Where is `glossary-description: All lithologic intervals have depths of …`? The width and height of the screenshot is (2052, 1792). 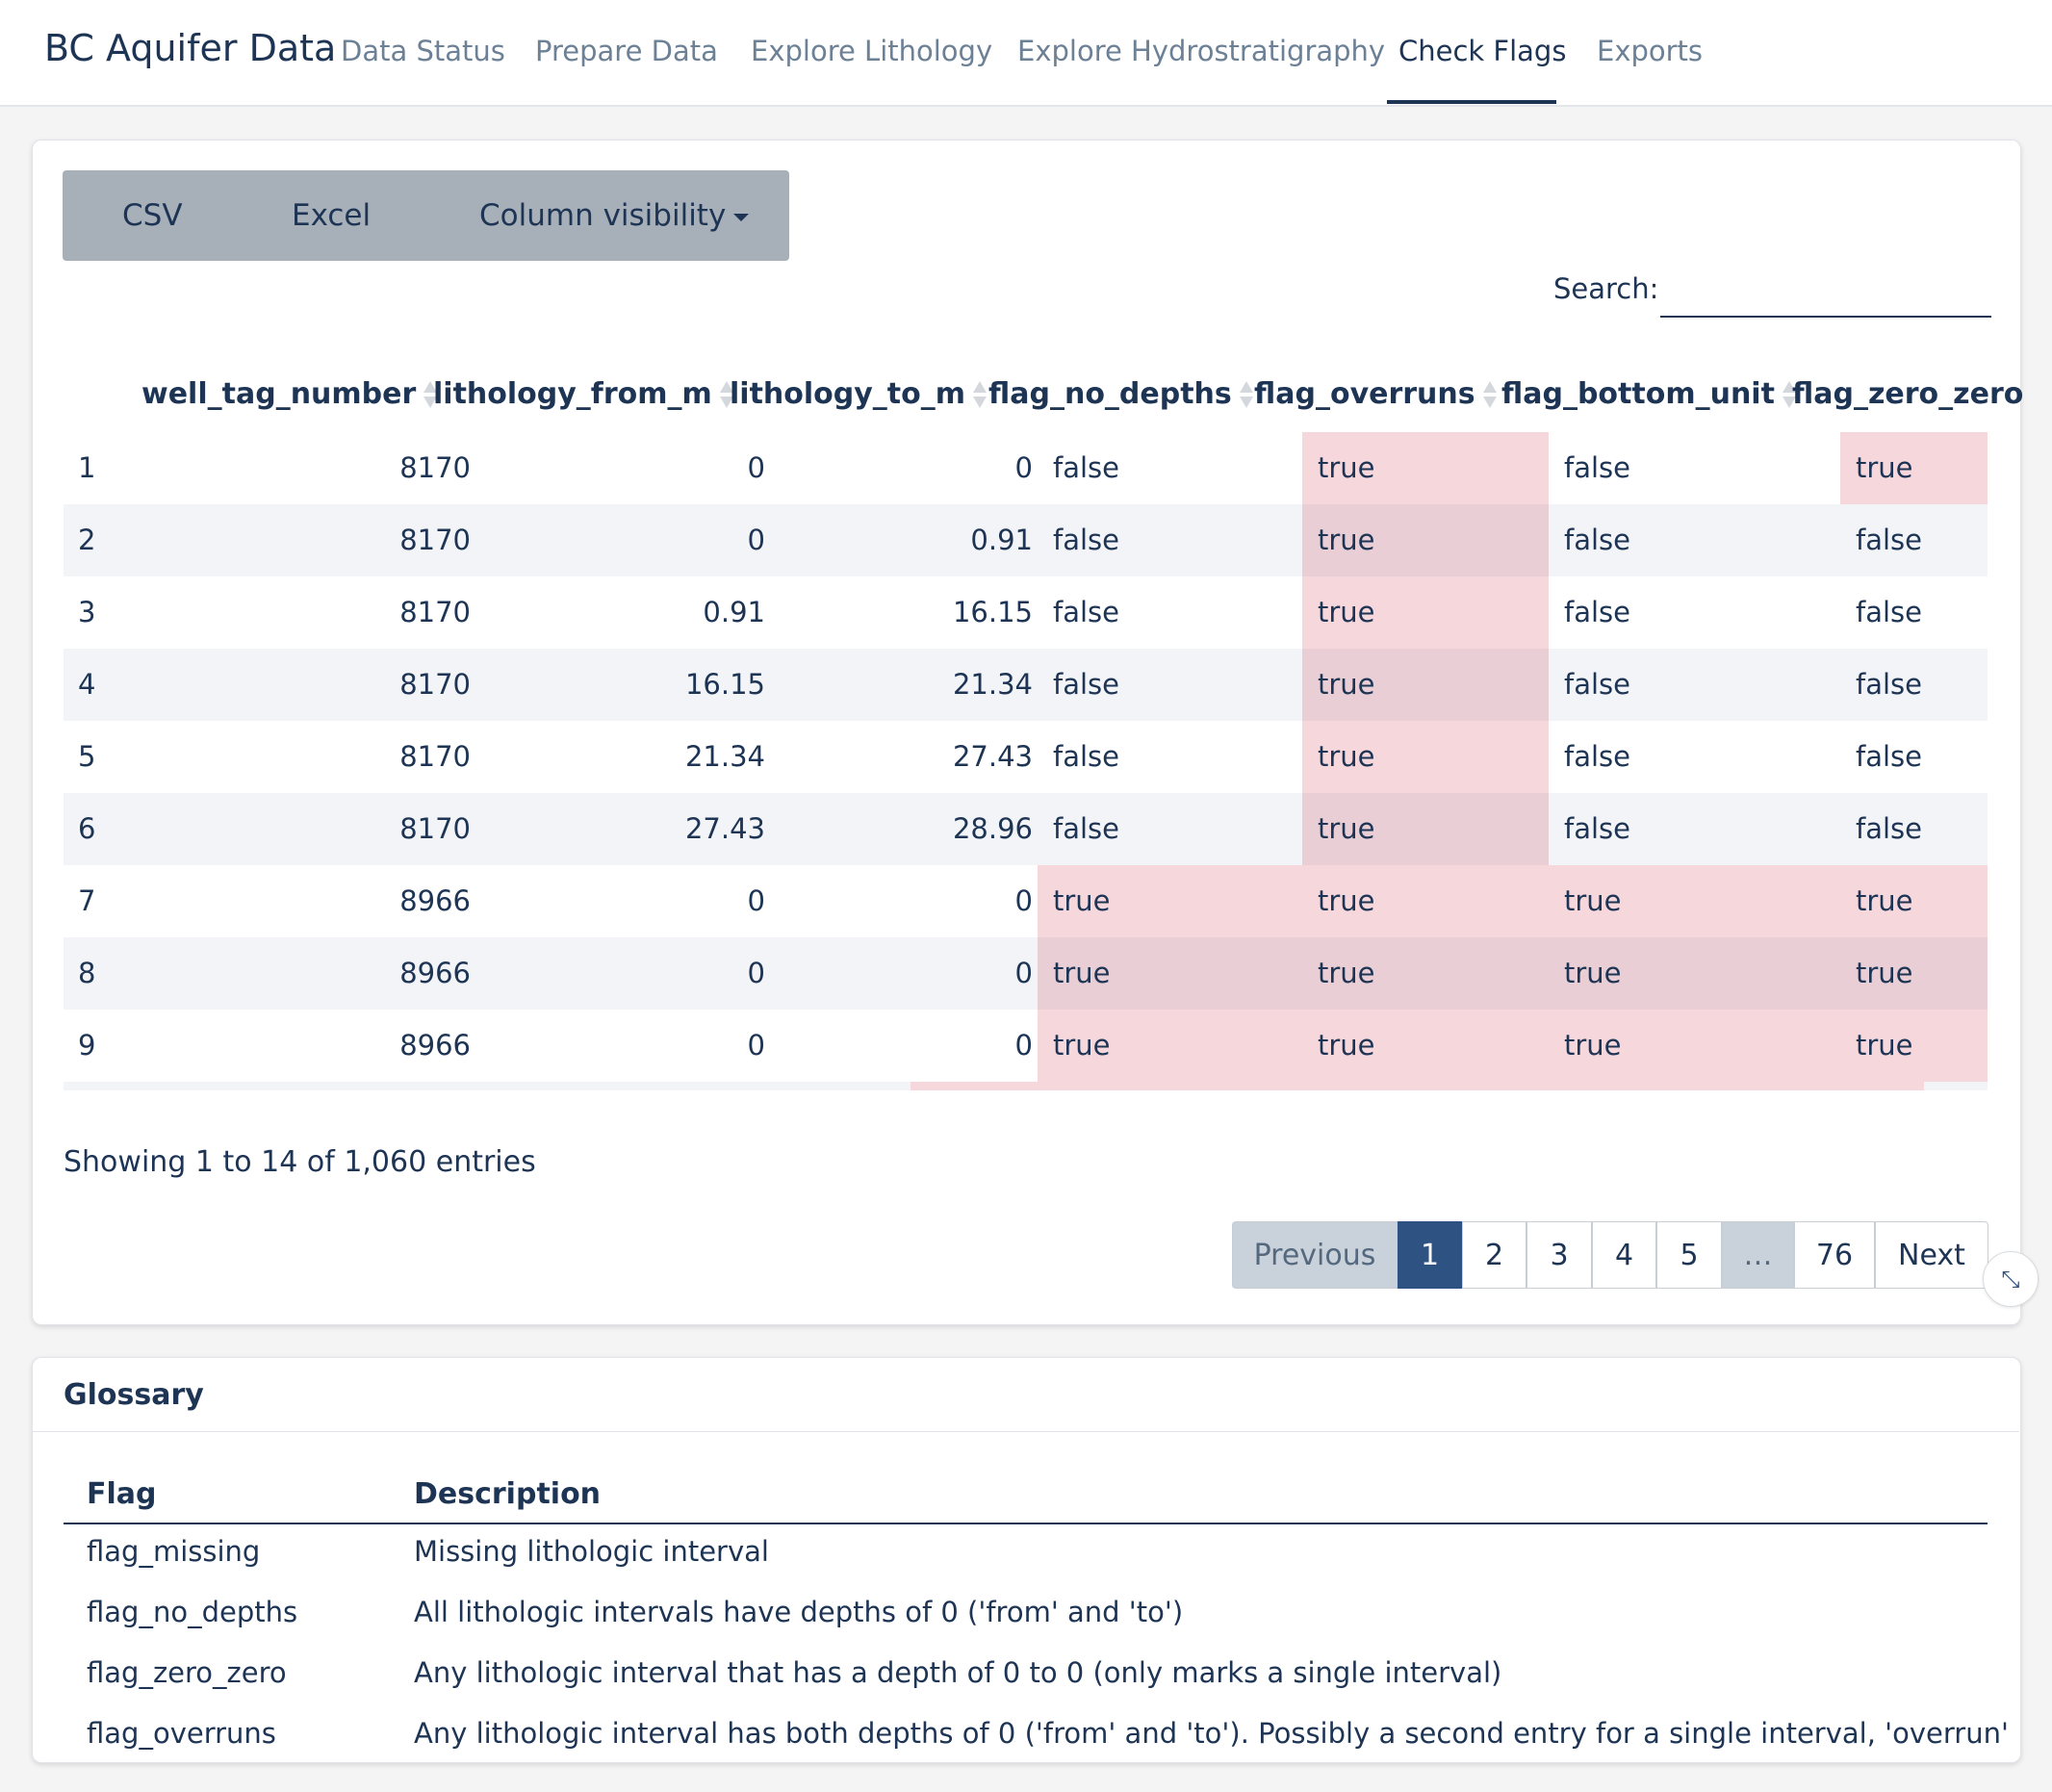 glossary-description: All lithologic intervals have depths of … is located at coordinates (799, 1612).